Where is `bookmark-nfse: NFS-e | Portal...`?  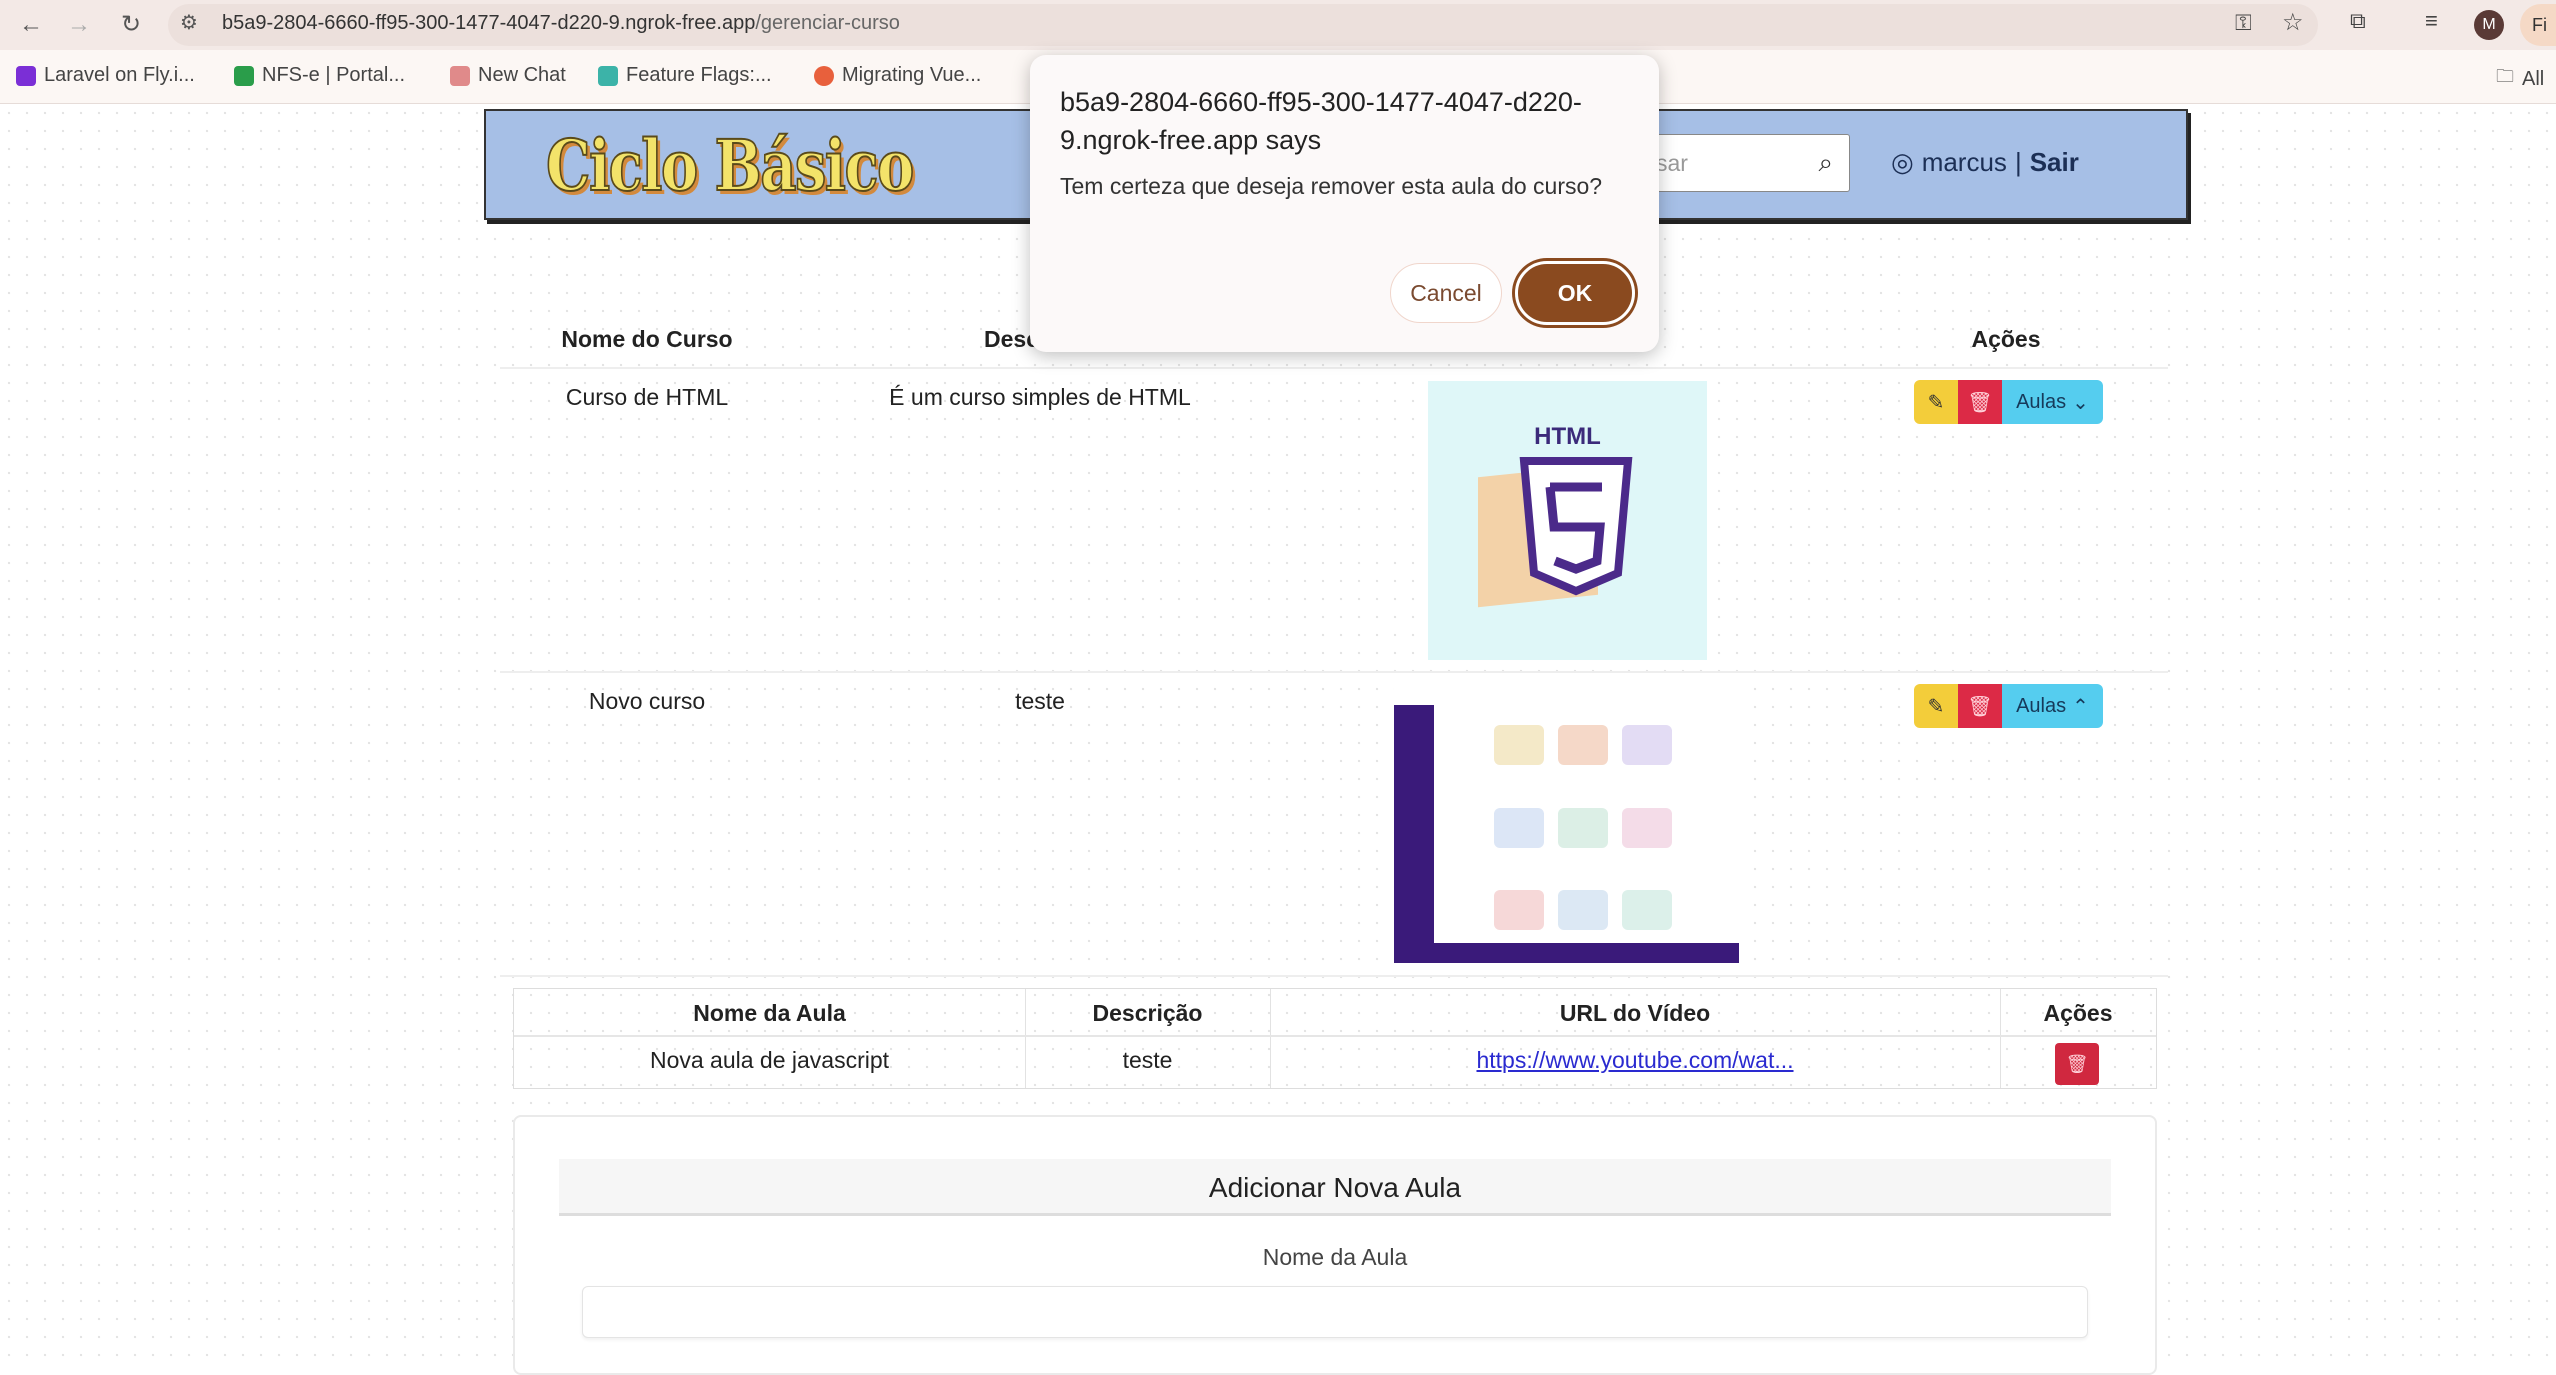 bookmark-nfse: NFS-e | Portal... is located at coordinates (319, 75).